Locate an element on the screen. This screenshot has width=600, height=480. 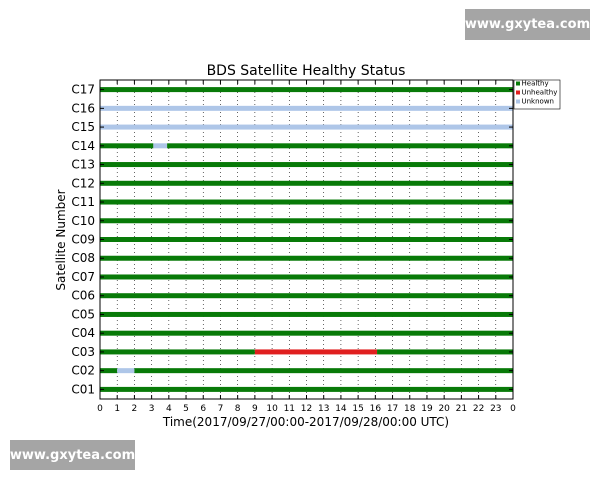
y-tick-label-c05: C05 is located at coordinates (83, 314).